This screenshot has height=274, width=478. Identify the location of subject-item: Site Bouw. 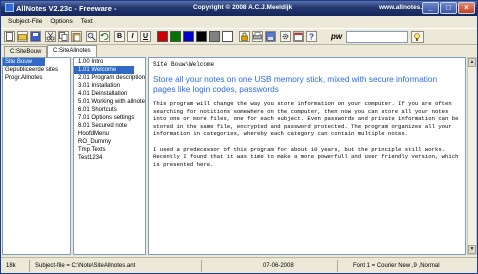
(24, 62).